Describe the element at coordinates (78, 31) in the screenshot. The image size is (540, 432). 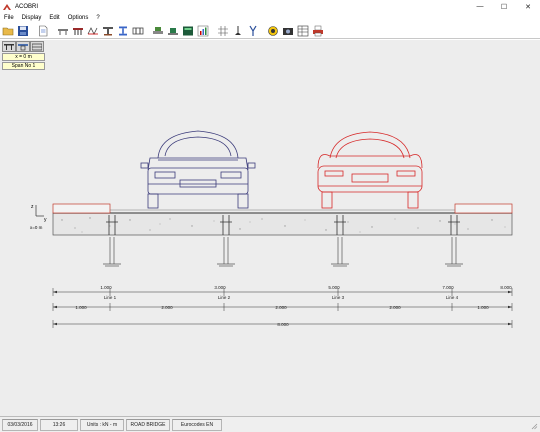
I see `cross-section-icon` at that location.